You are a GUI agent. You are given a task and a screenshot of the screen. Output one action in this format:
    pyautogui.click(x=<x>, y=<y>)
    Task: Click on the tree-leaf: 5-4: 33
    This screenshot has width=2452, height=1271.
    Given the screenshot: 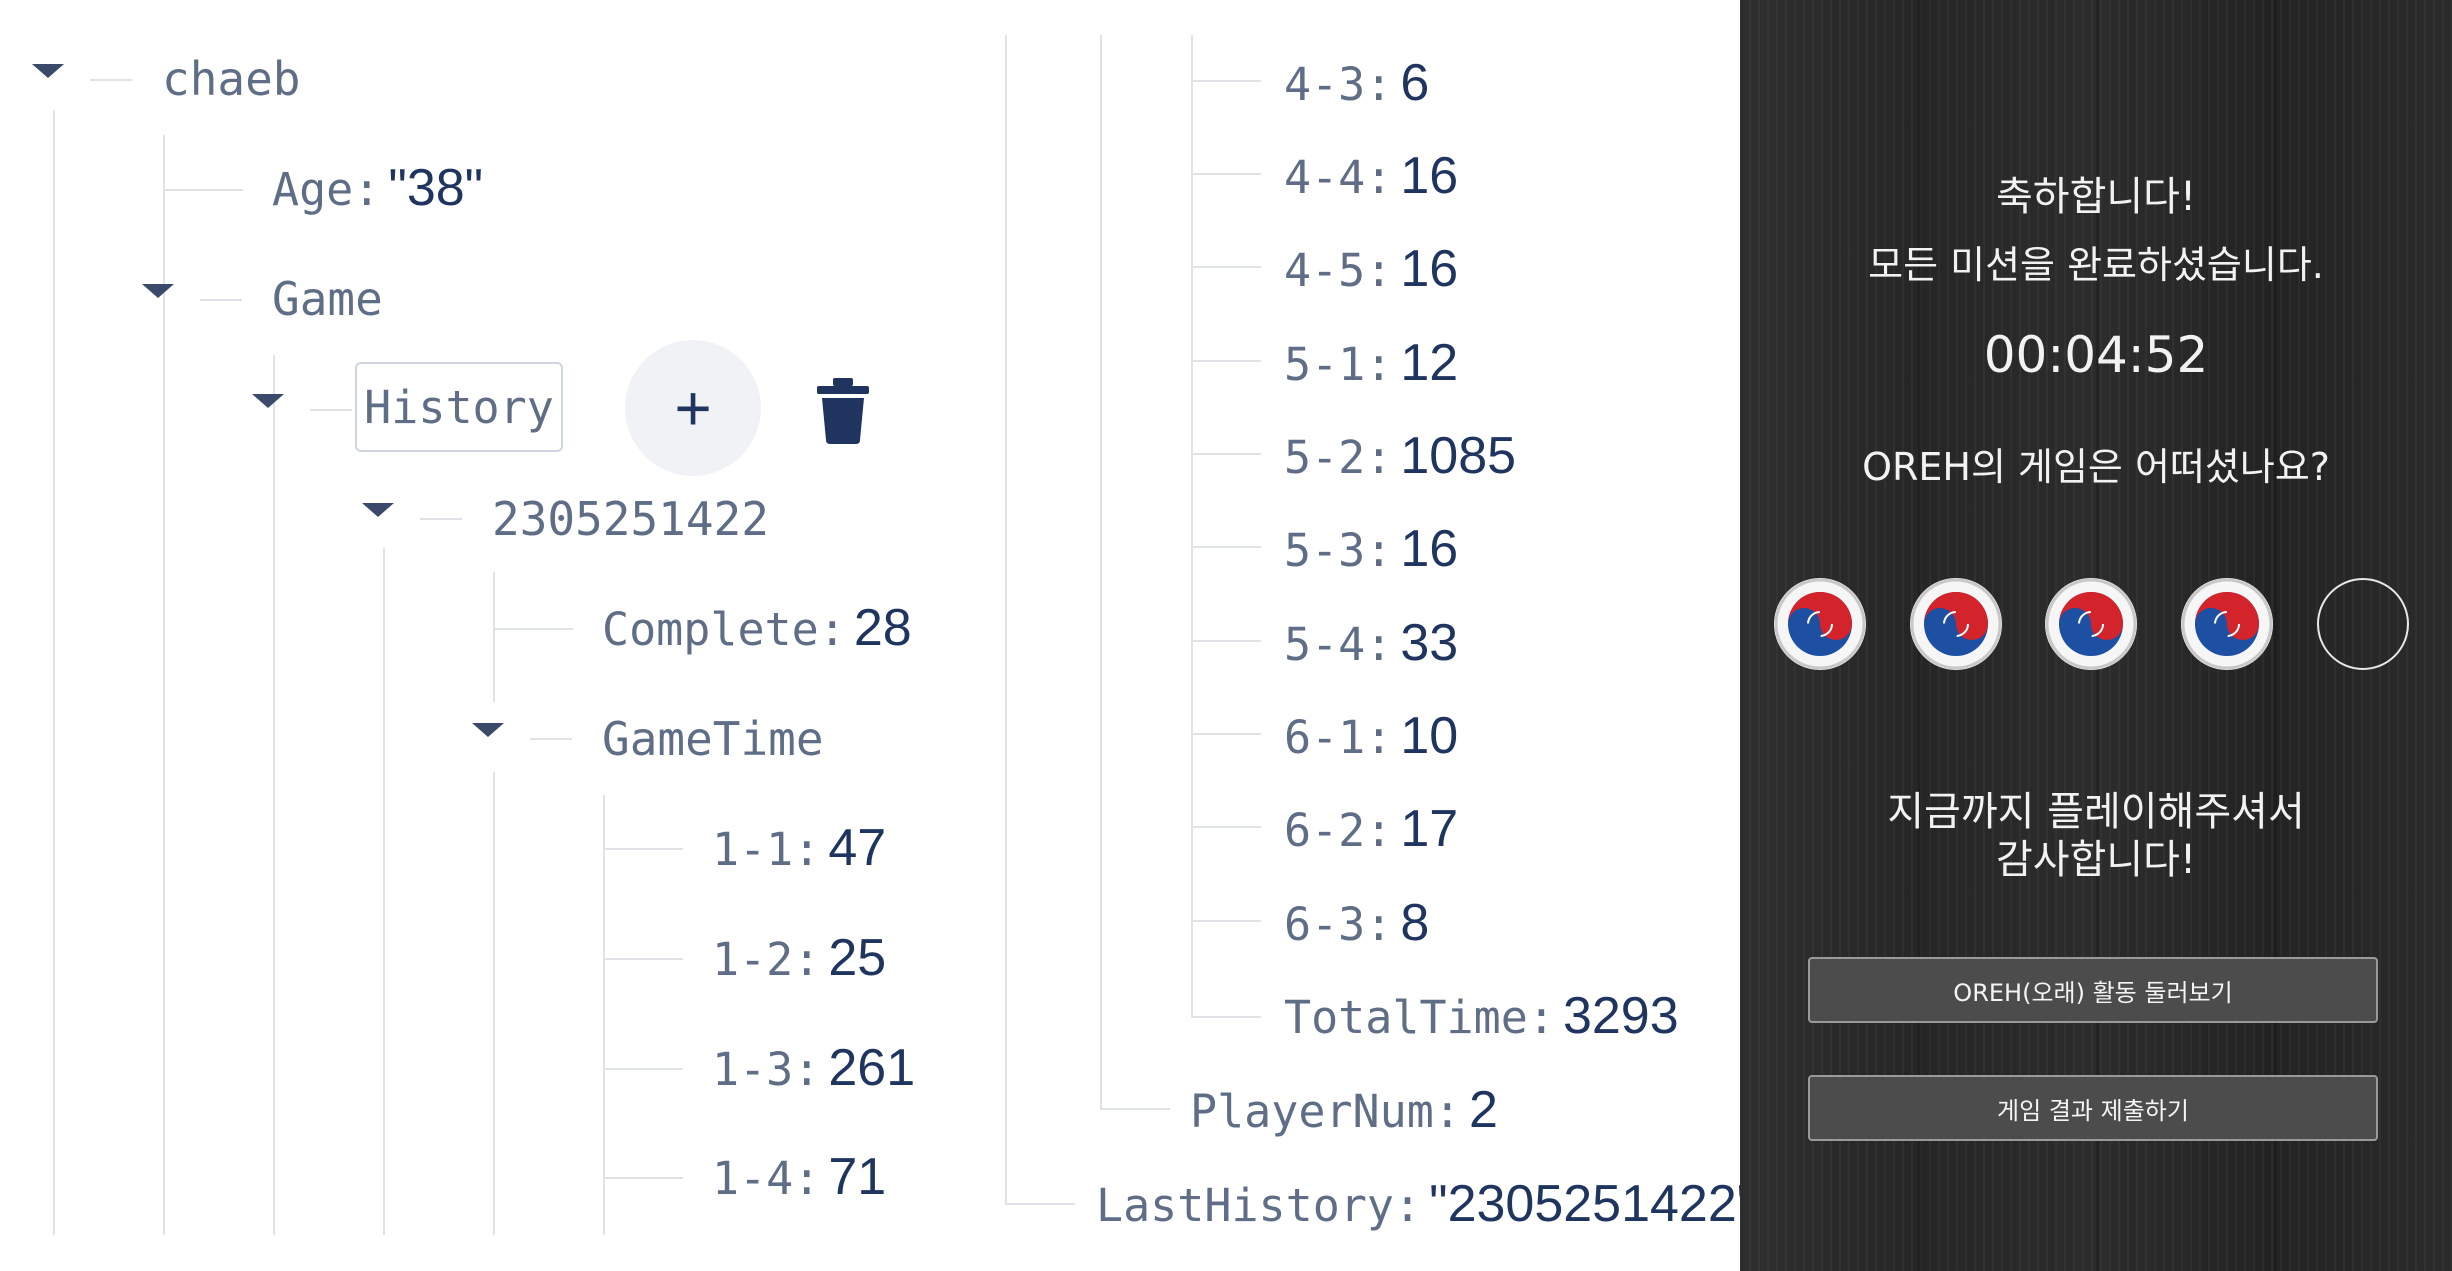 What is the action you would take?
    pyautogui.click(x=1371, y=643)
    